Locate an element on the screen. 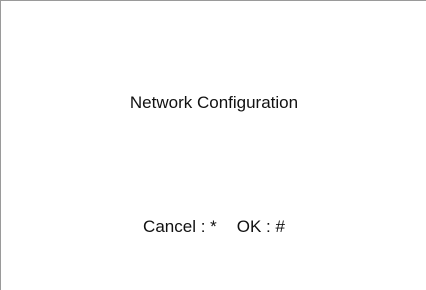  softkey-bar: Cancel : * OK : # is located at coordinates (213, 227).